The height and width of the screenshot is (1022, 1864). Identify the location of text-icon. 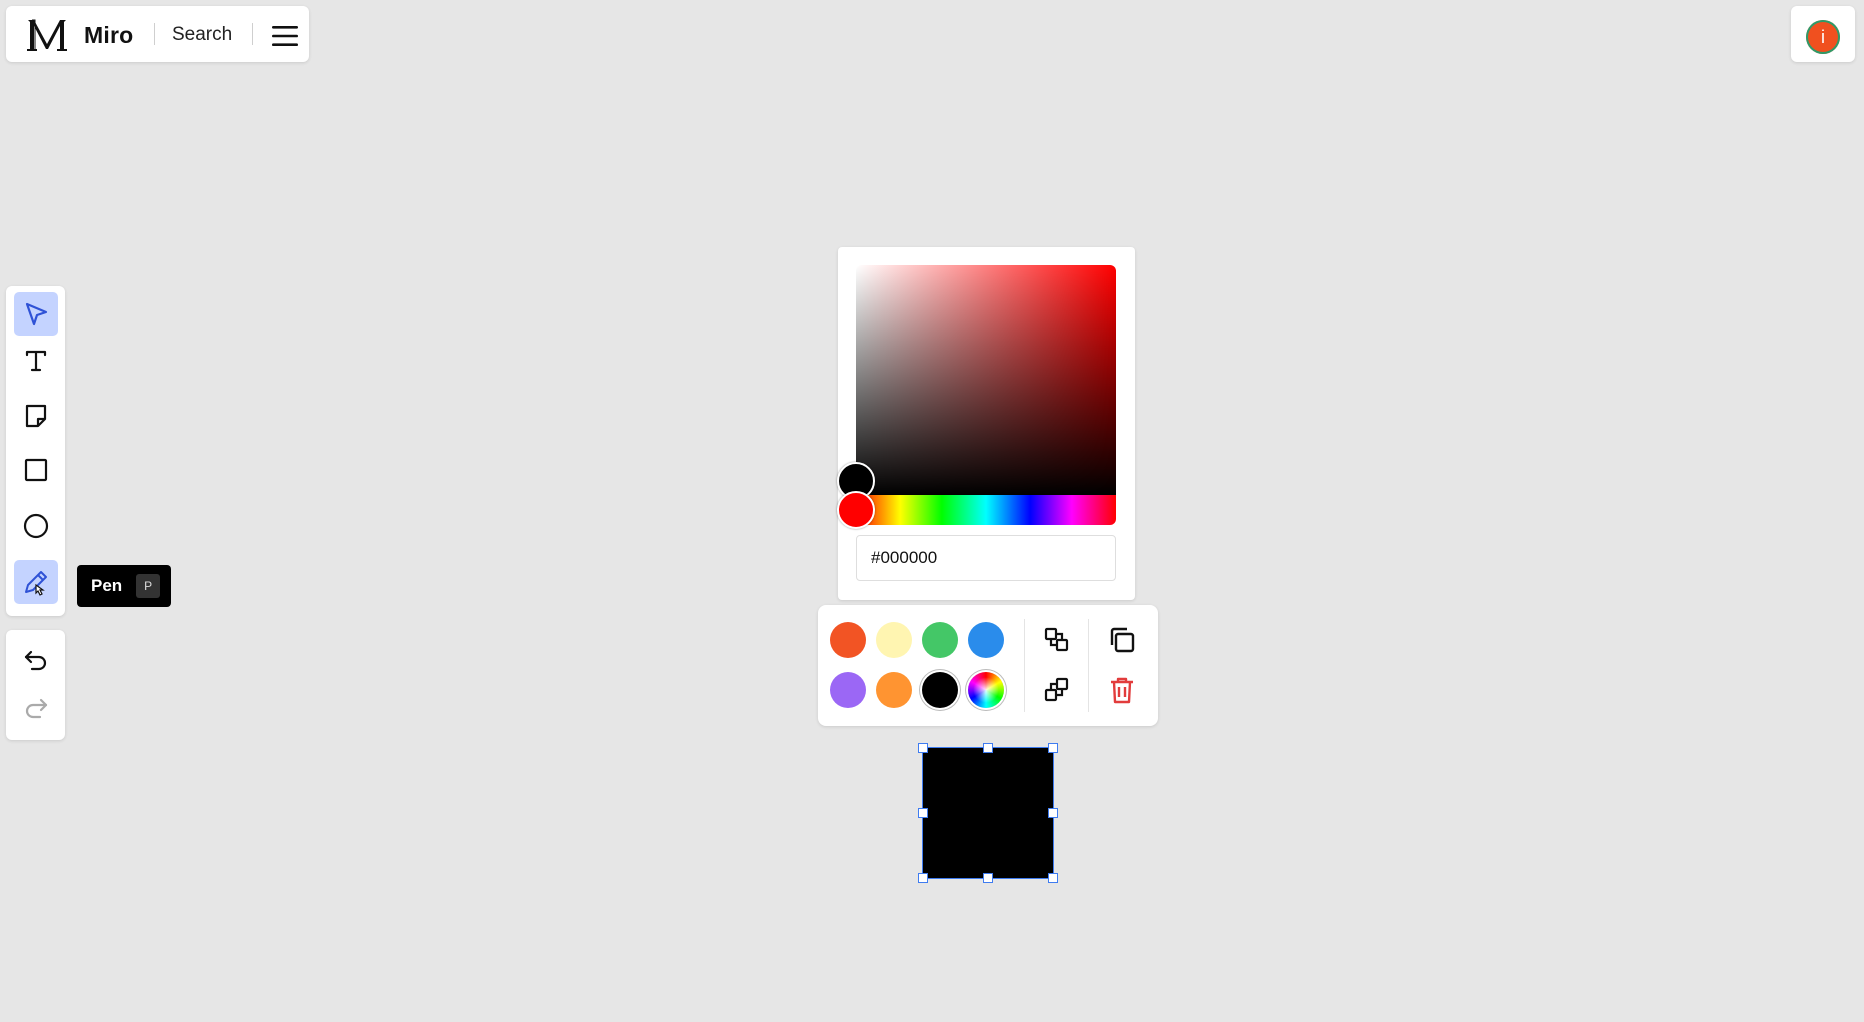
(36, 361).